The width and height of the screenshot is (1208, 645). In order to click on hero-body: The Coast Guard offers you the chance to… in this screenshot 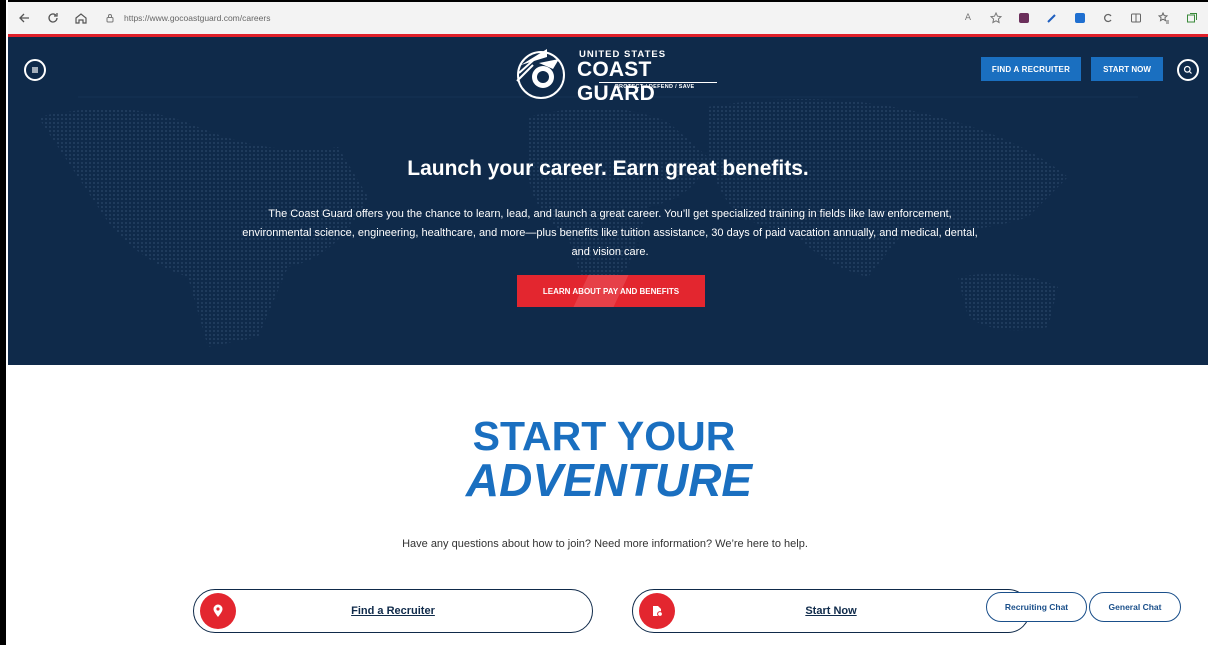, I will do `click(610, 233)`.